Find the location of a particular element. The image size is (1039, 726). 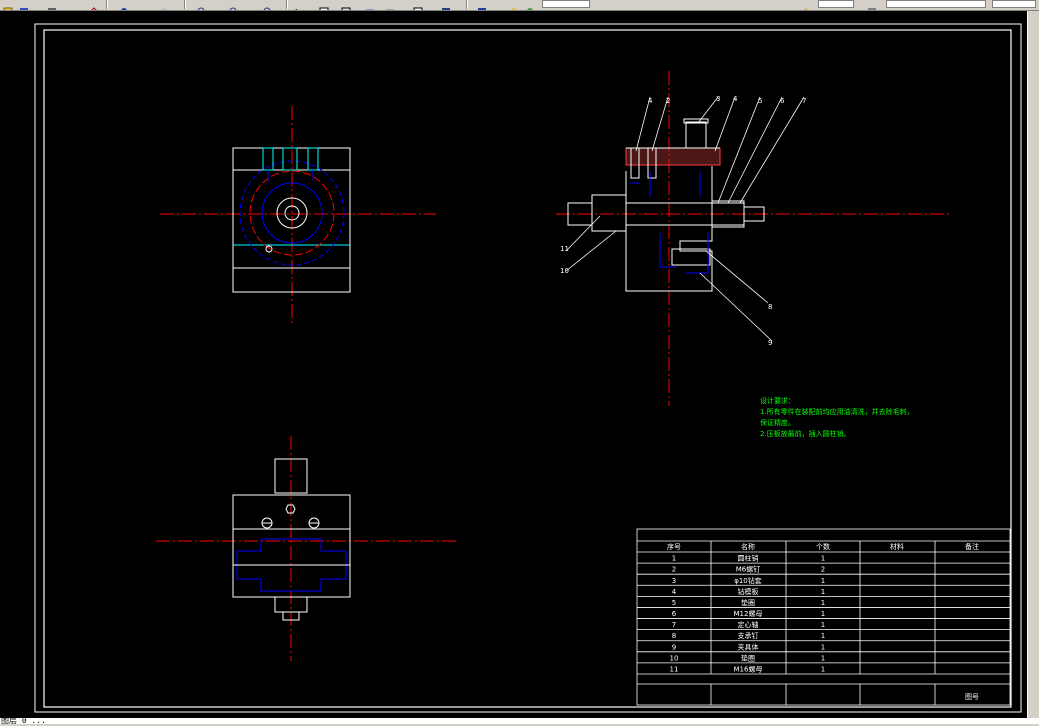

bom-cell-r9-c1: 垫圈 is located at coordinates (748, 657).